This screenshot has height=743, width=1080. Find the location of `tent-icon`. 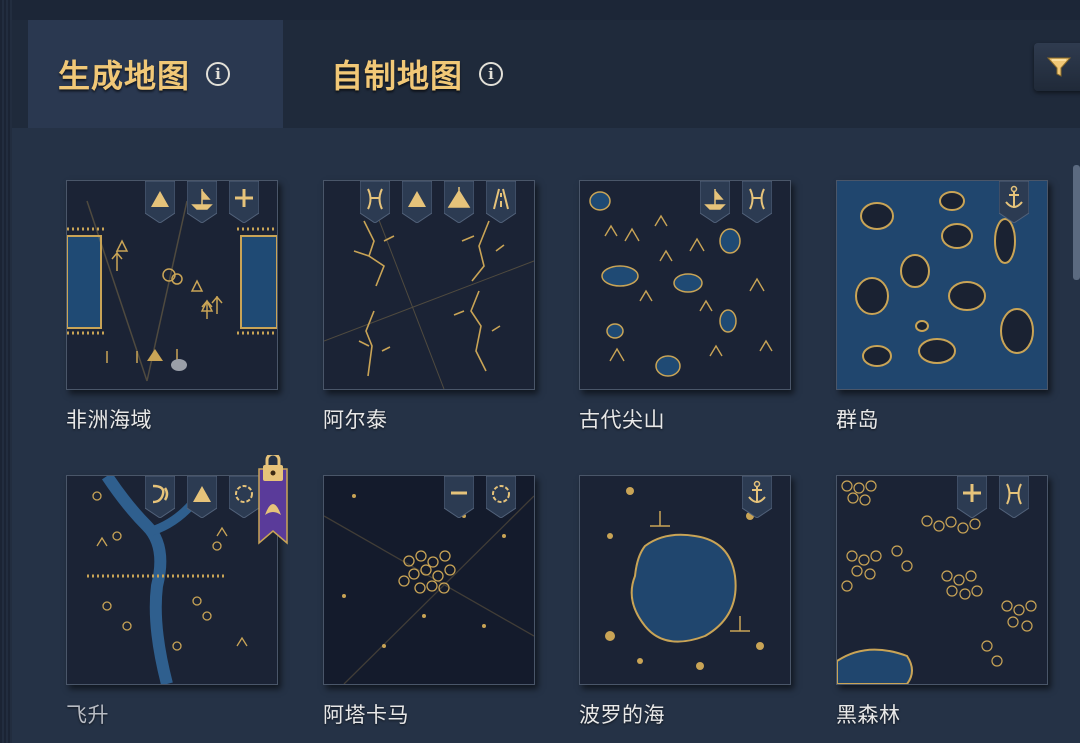

tent-icon is located at coordinates (459, 202).